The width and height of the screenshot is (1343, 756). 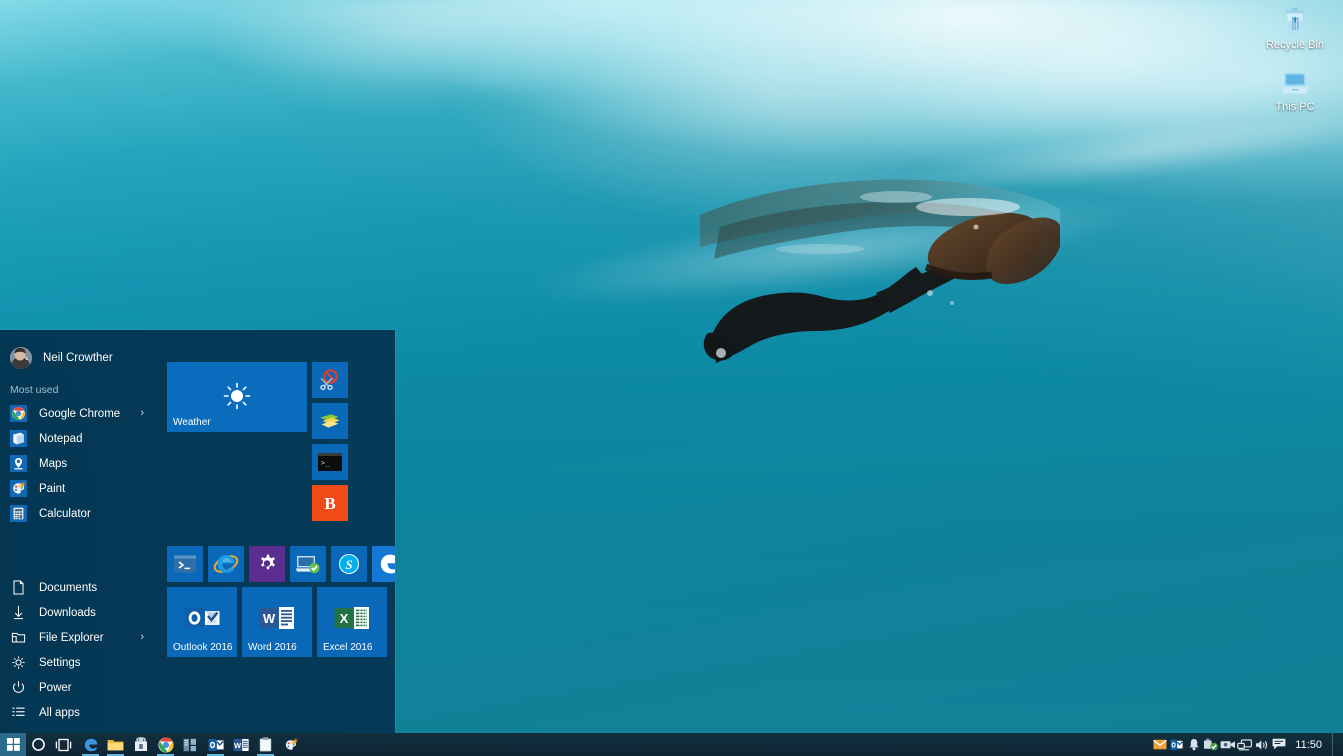 What do you see at coordinates (880, 270) in the screenshot?
I see `diver-silhouette` at bounding box center [880, 270].